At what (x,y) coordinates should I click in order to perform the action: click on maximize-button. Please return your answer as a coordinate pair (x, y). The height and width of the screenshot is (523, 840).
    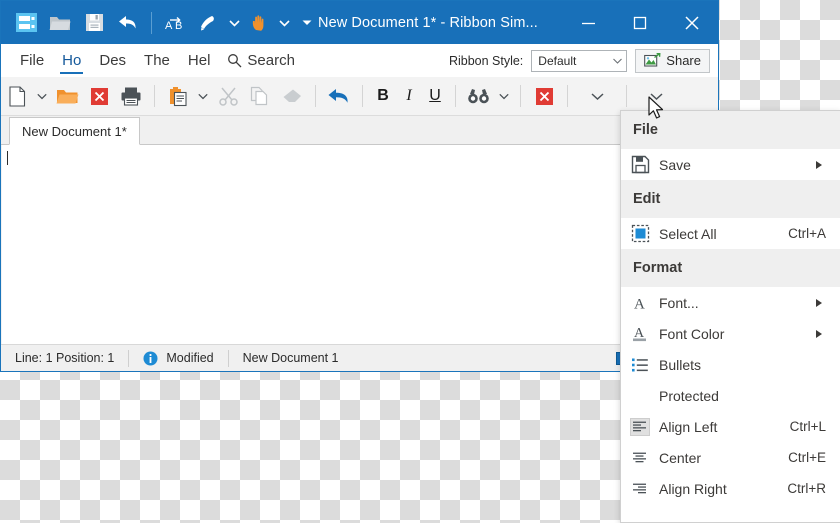
    Looking at the image, I should click on (640, 22).